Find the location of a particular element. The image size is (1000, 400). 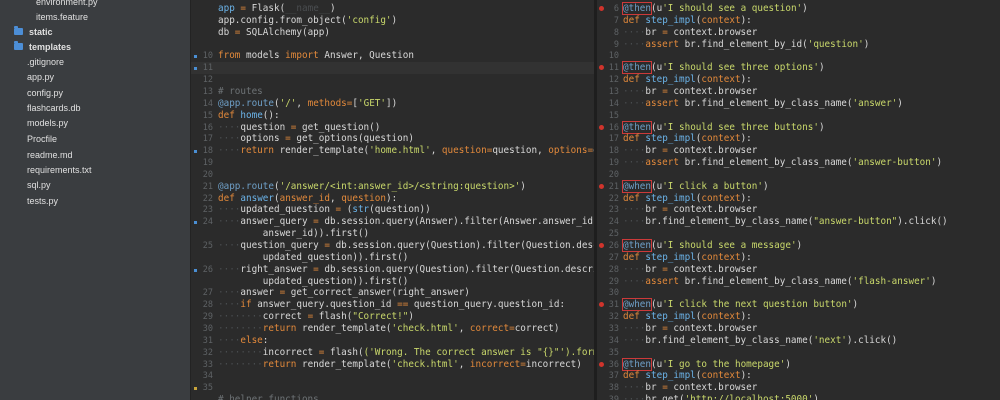

code-line: 33 ····br = context.browser is located at coordinates (798, 329).